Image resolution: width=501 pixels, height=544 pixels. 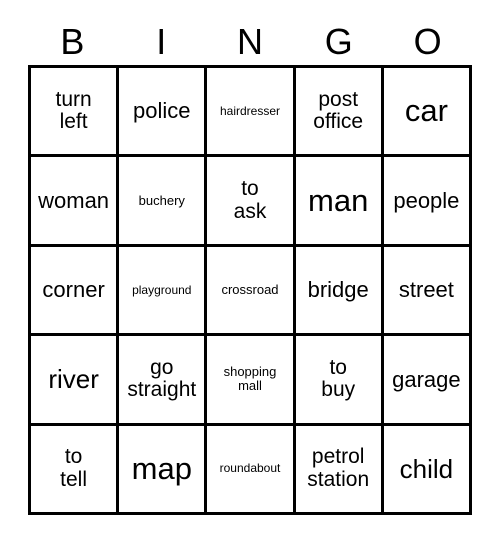 What do you see at coordinates (338, 378) in the screenshot?
I see `bingo-cell-label: to buy` at bounding box center [338, 378].